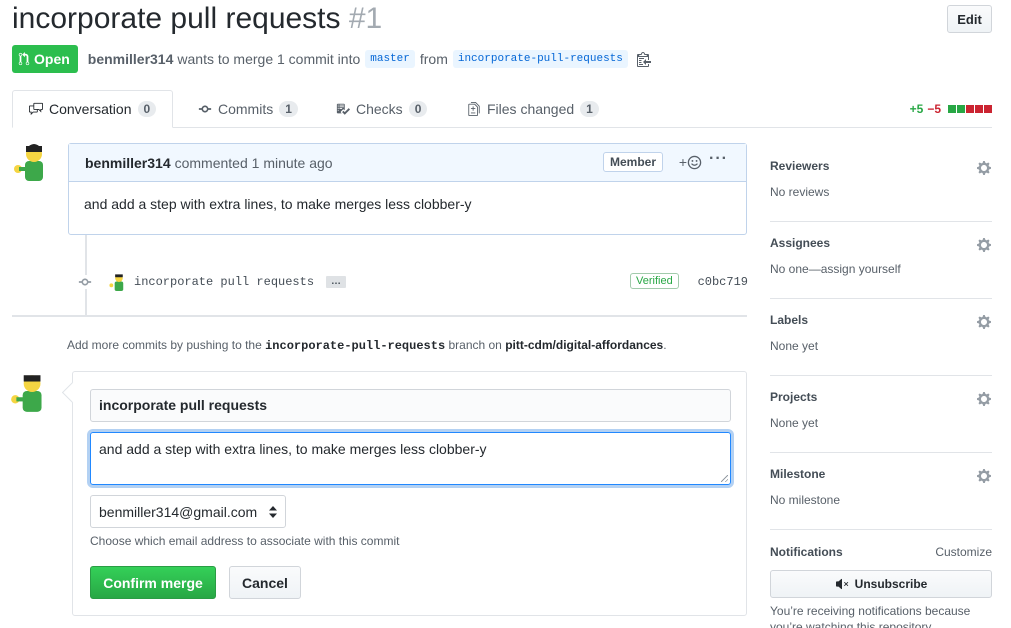 The height and width of the screenshot is (628, 1011). Describe the element at coordinates (343, 109) in the screenshot. I see `checklist-icon` at that location.